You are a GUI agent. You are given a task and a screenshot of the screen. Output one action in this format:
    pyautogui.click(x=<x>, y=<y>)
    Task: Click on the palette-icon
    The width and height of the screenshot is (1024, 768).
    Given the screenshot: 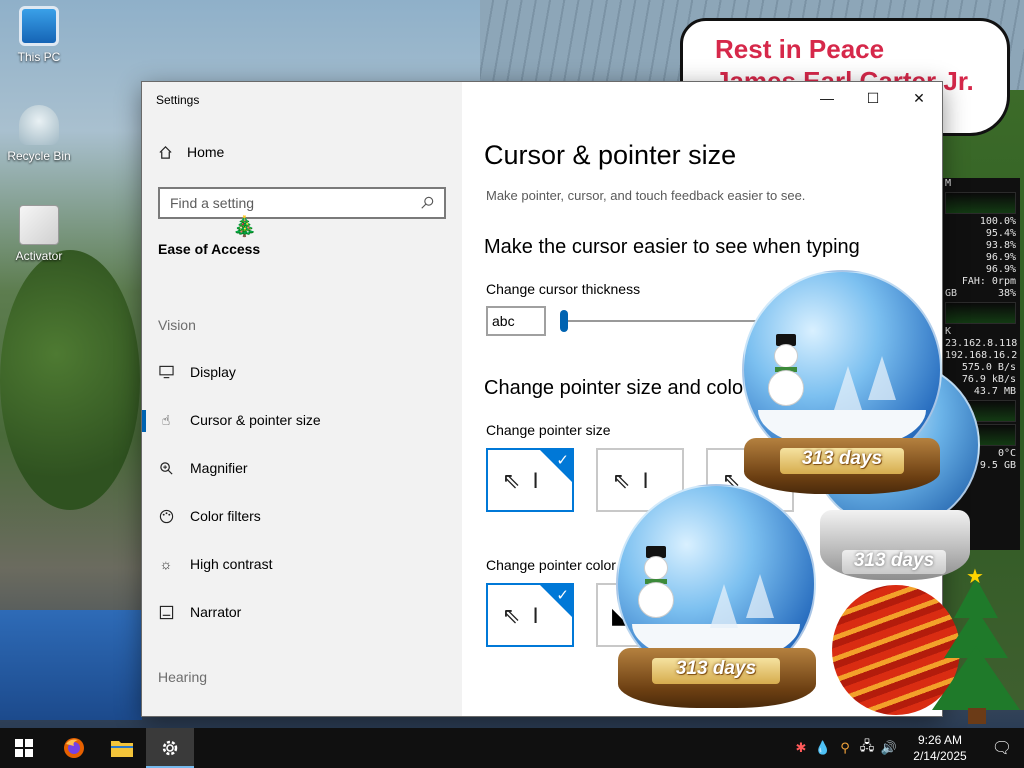 What is the action you would take?
    pyautogui.click(x=166, y=516)
    